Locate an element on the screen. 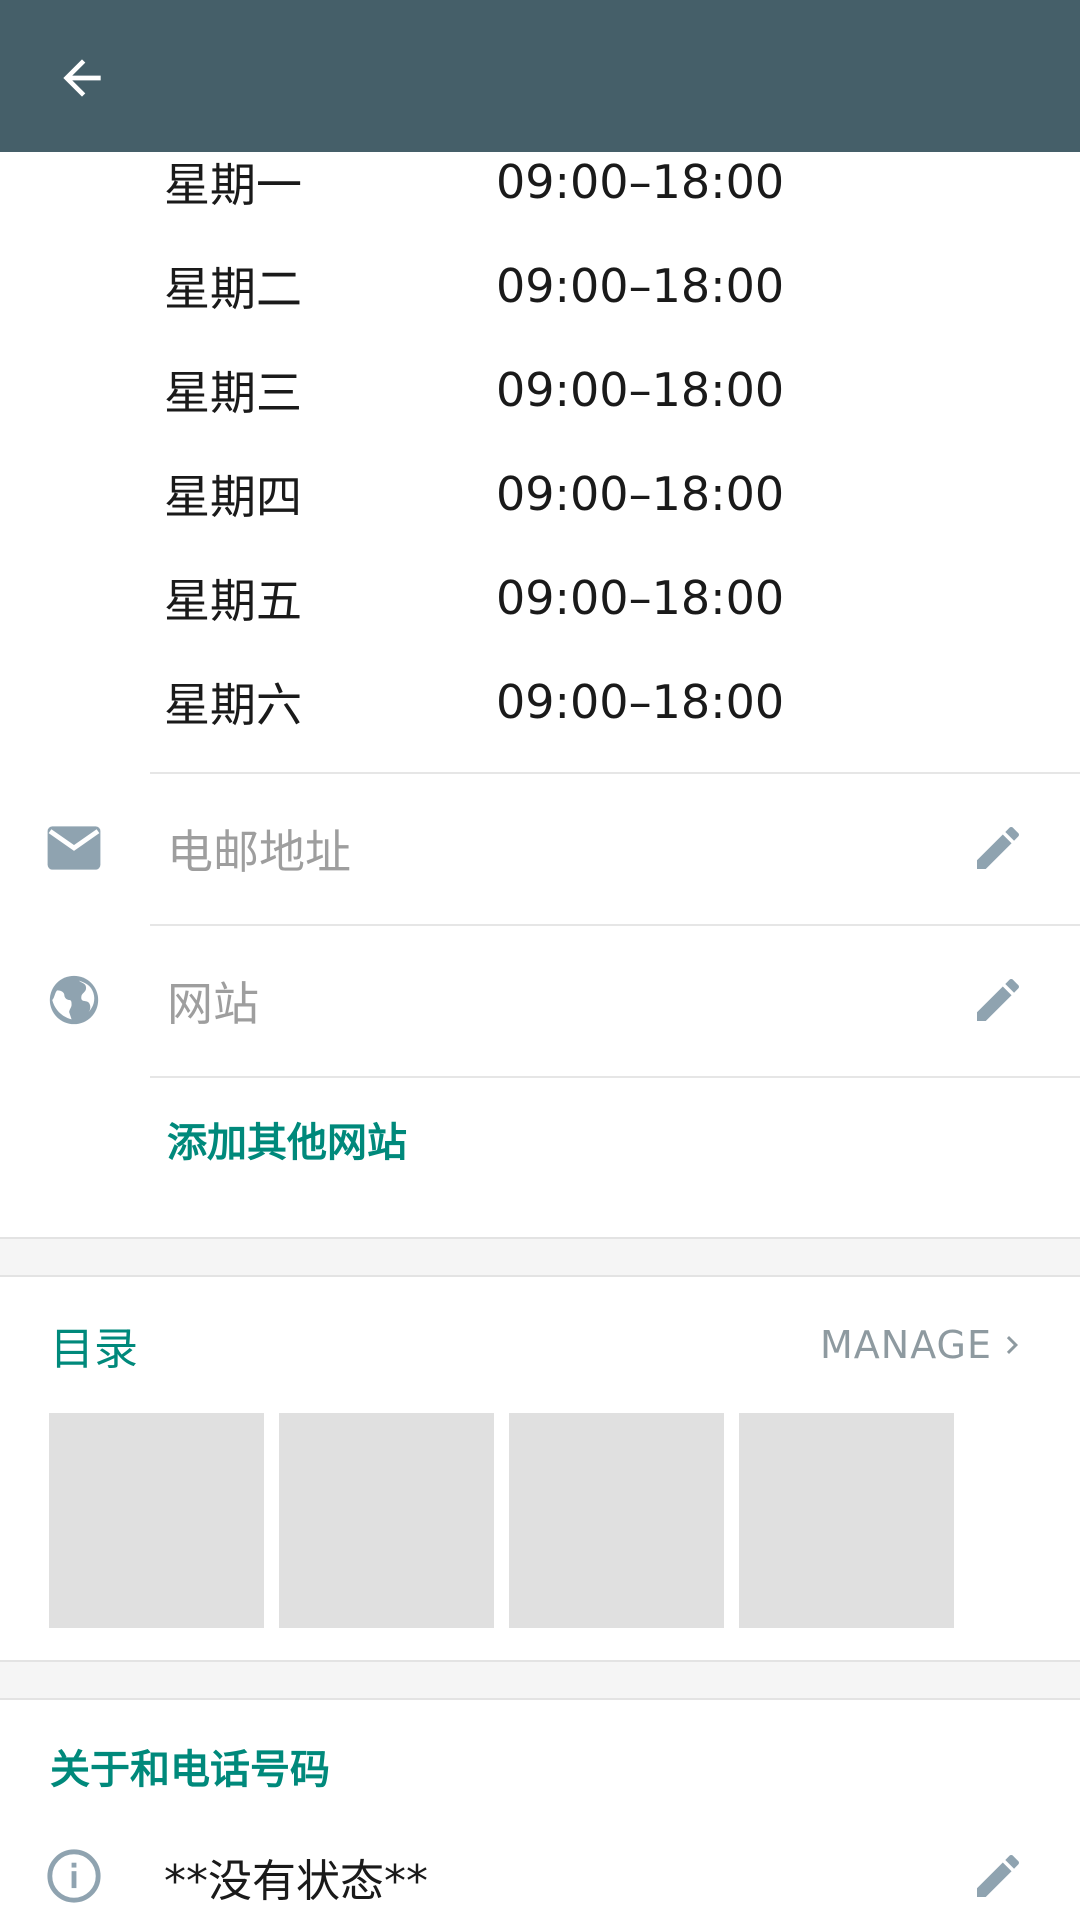 Image resolution: width=1080 pixels, height=1923 pixels. edit-status-button is located at coordinates (998, 1876).